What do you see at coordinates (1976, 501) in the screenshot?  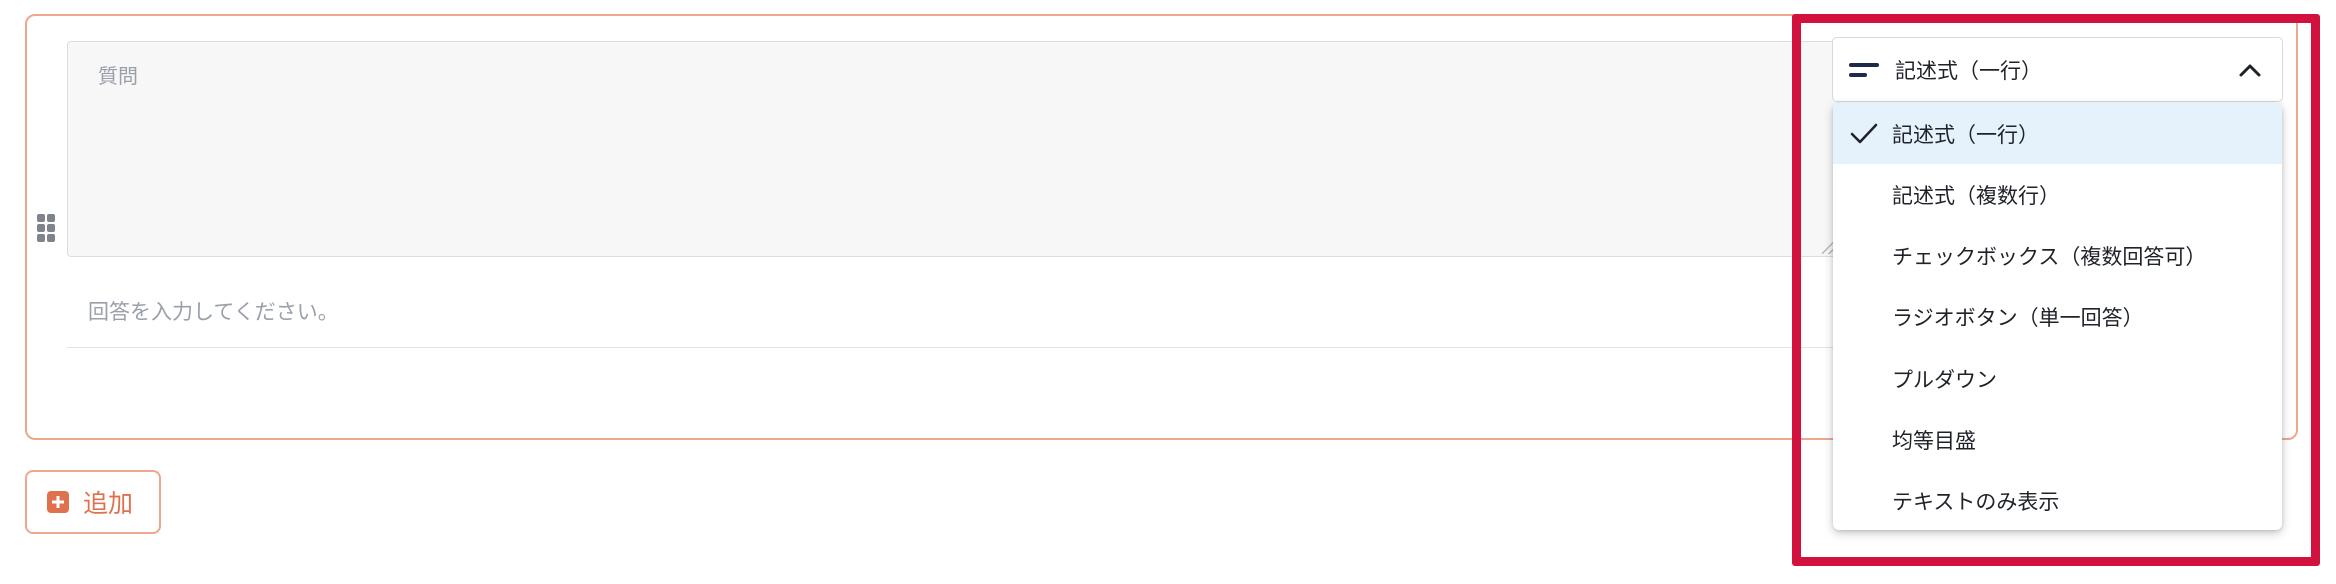 I see `menu-item-label: テキストのみ表示` at bounding box center [1976, 501].